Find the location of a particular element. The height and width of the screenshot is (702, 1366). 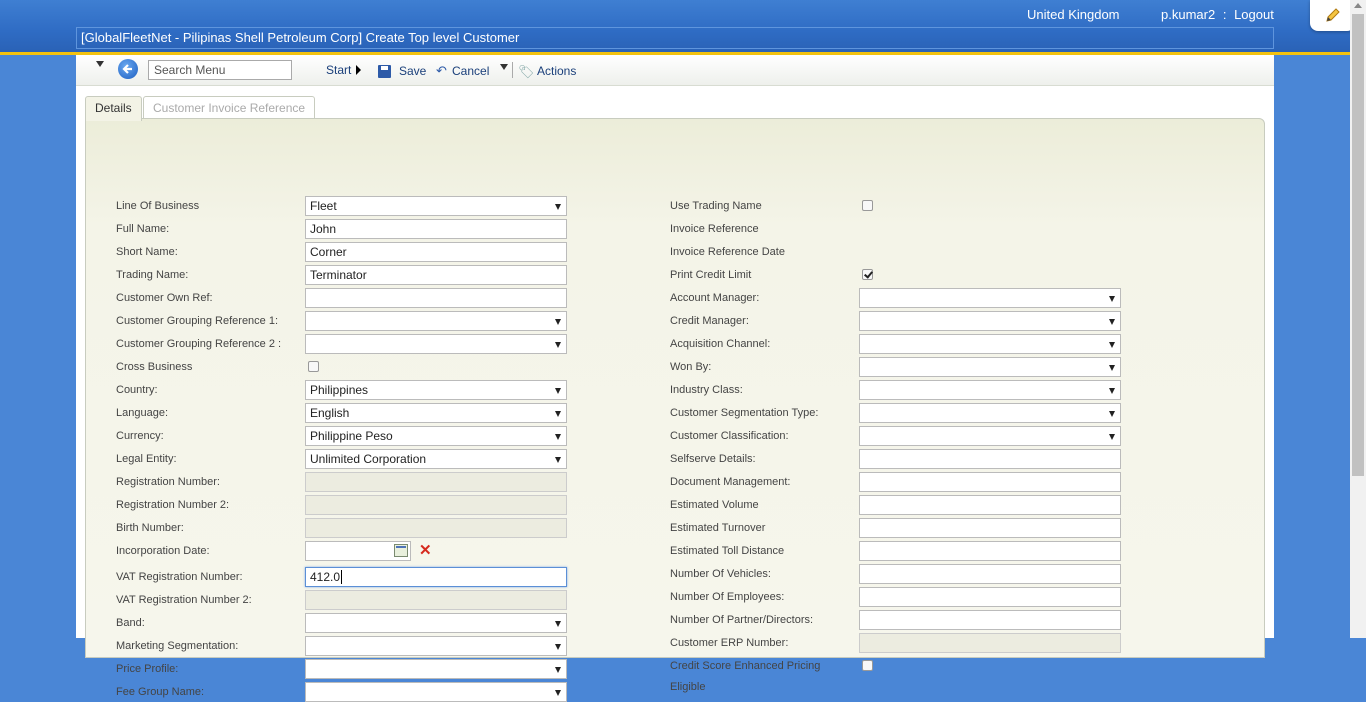

customer-segmentation-type-label: Customer Segmentation Type: is located at coordinates (744, 413).